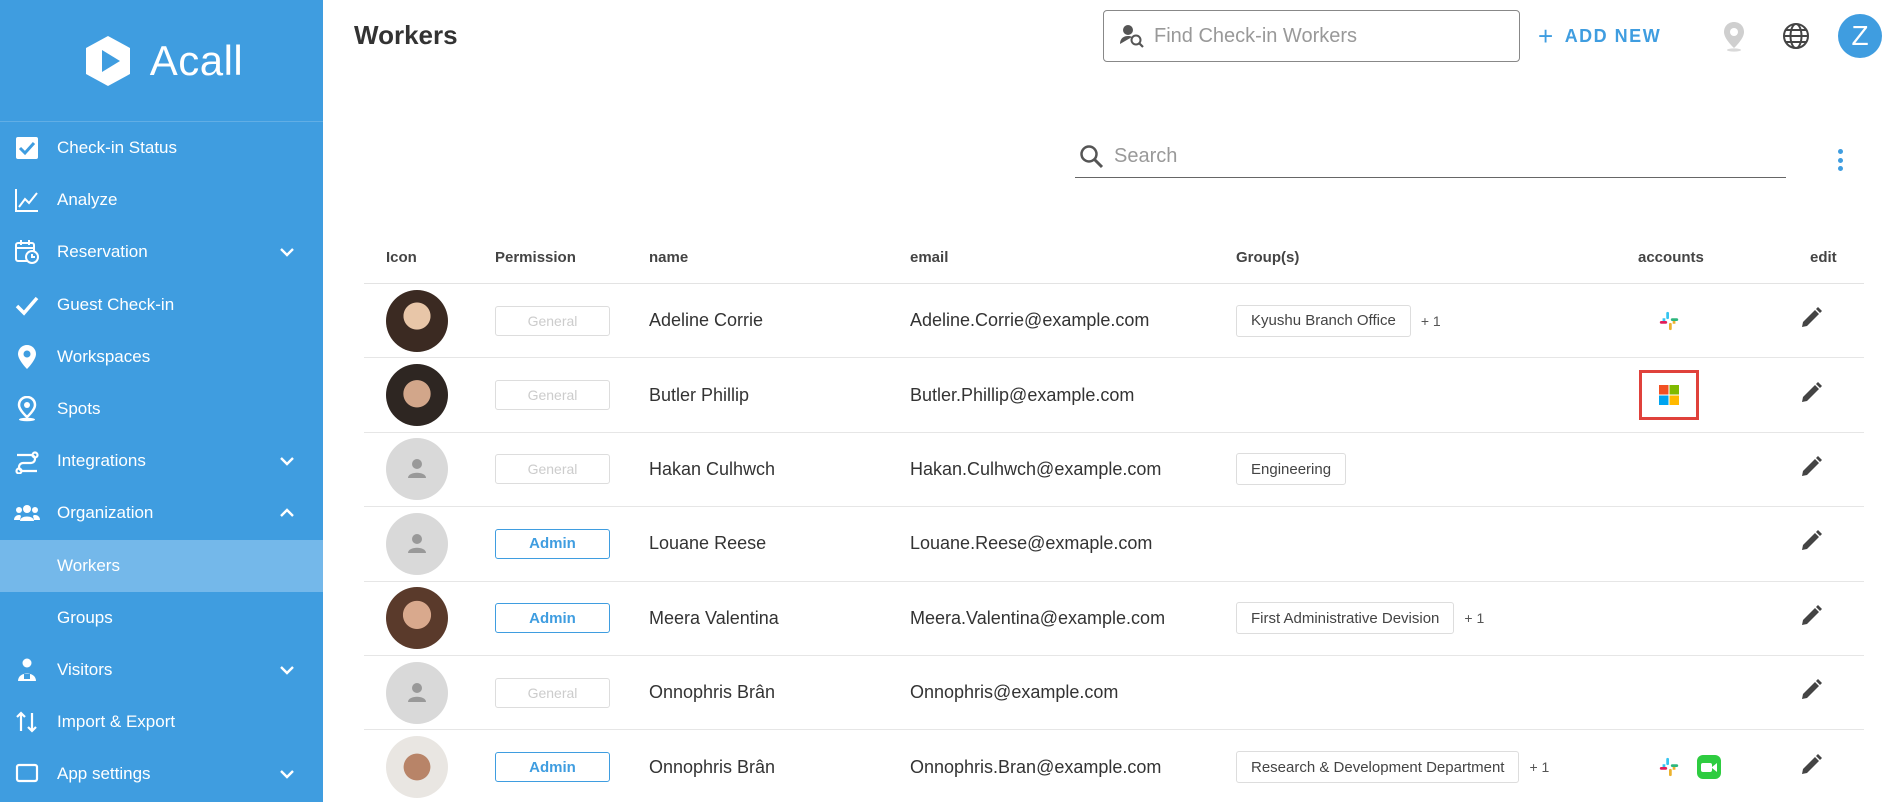  Describe the element at coordinates (1669, 321) in the screenshot. I see `slack-icon` at that location.